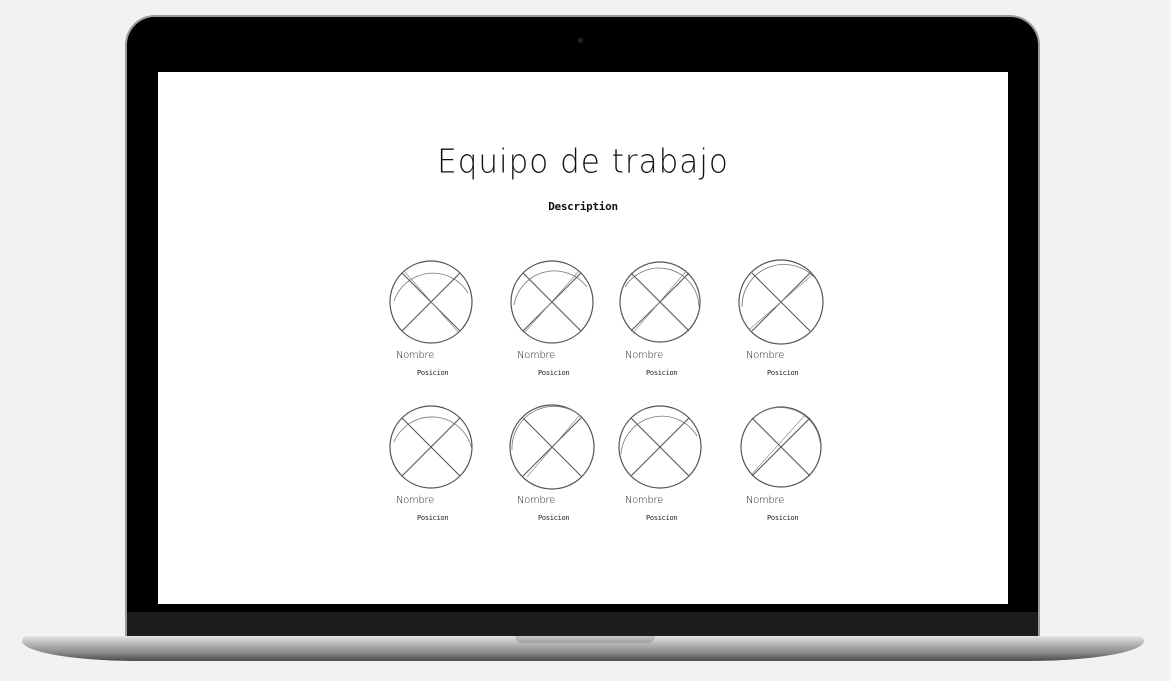 The image size is (1171, 681). I want to click on laptop-base-notch, so click(585, 639).